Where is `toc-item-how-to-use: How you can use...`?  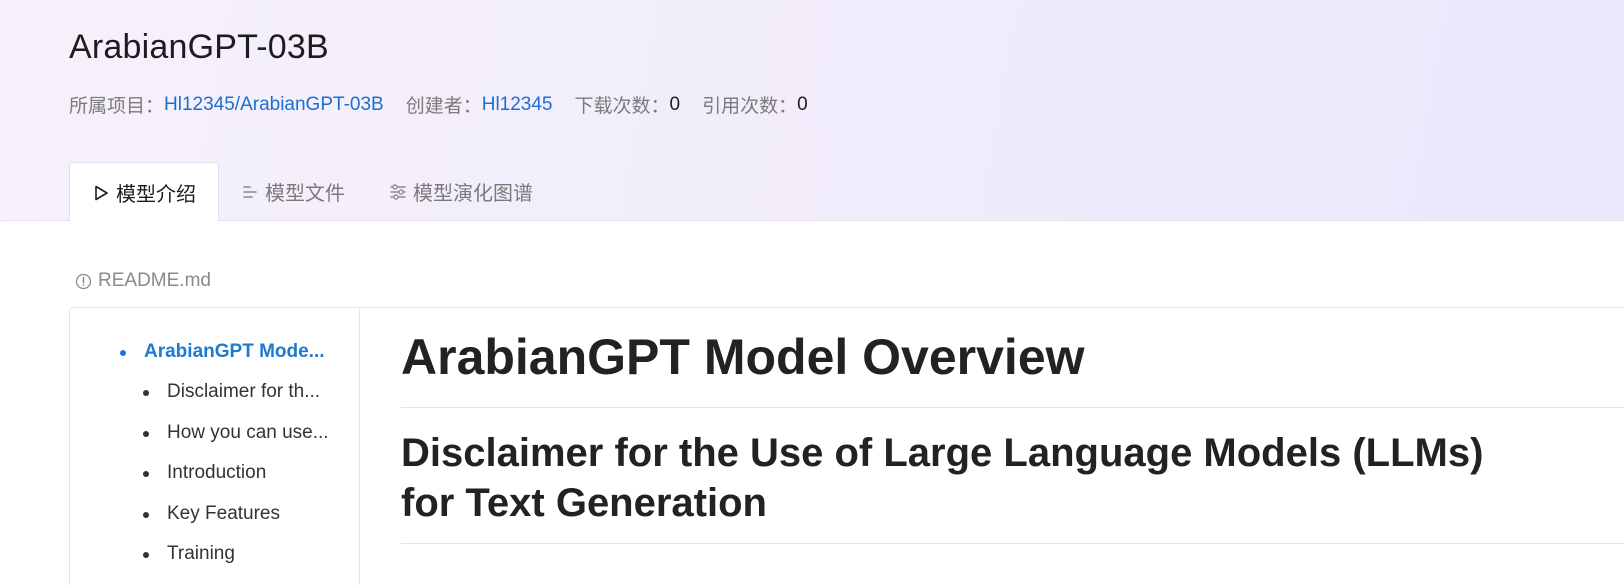 toc-item-how-to-use: How you can use... is located at coordinates (236, 433).